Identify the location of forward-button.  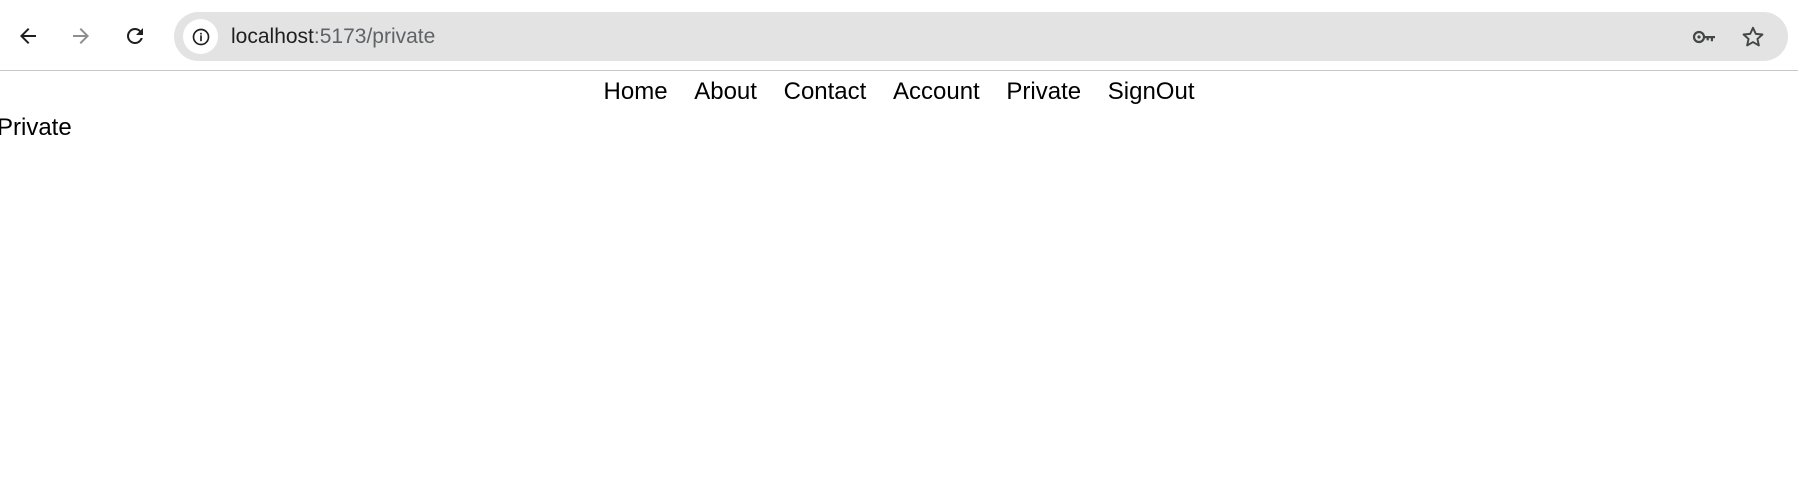
(81, 36).